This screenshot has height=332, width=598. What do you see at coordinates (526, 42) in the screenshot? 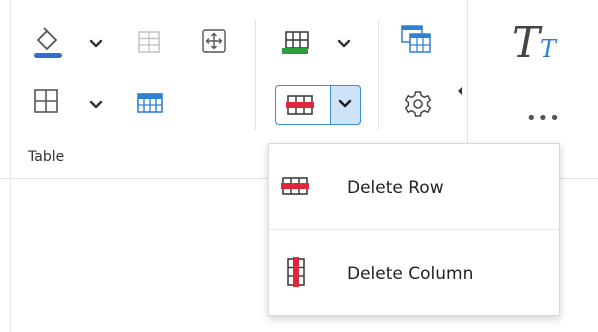
I see `styles-glyph-large: T` at bounding box center [526, 42].